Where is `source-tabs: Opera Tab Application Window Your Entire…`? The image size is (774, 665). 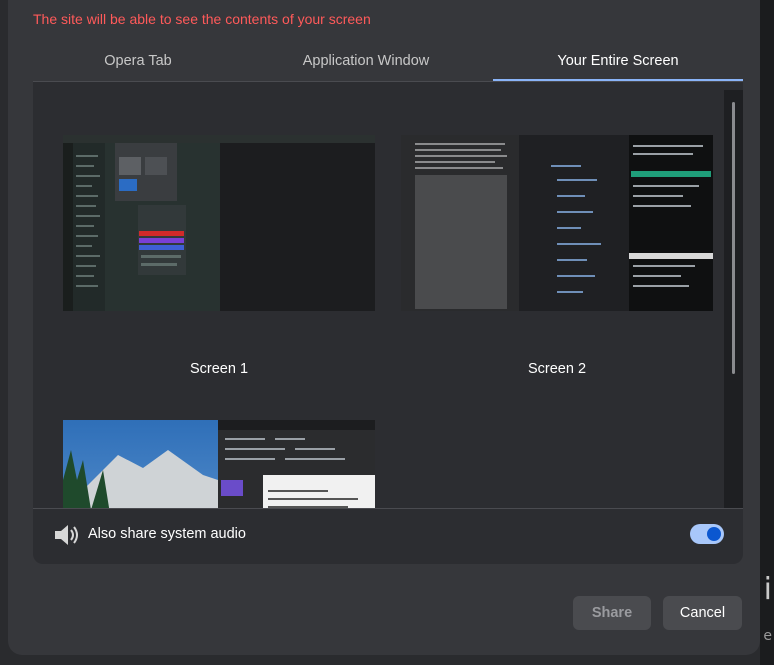
source-tabs: Opera Tab Application Window Your Entire… is located at coordinates (388, 64).